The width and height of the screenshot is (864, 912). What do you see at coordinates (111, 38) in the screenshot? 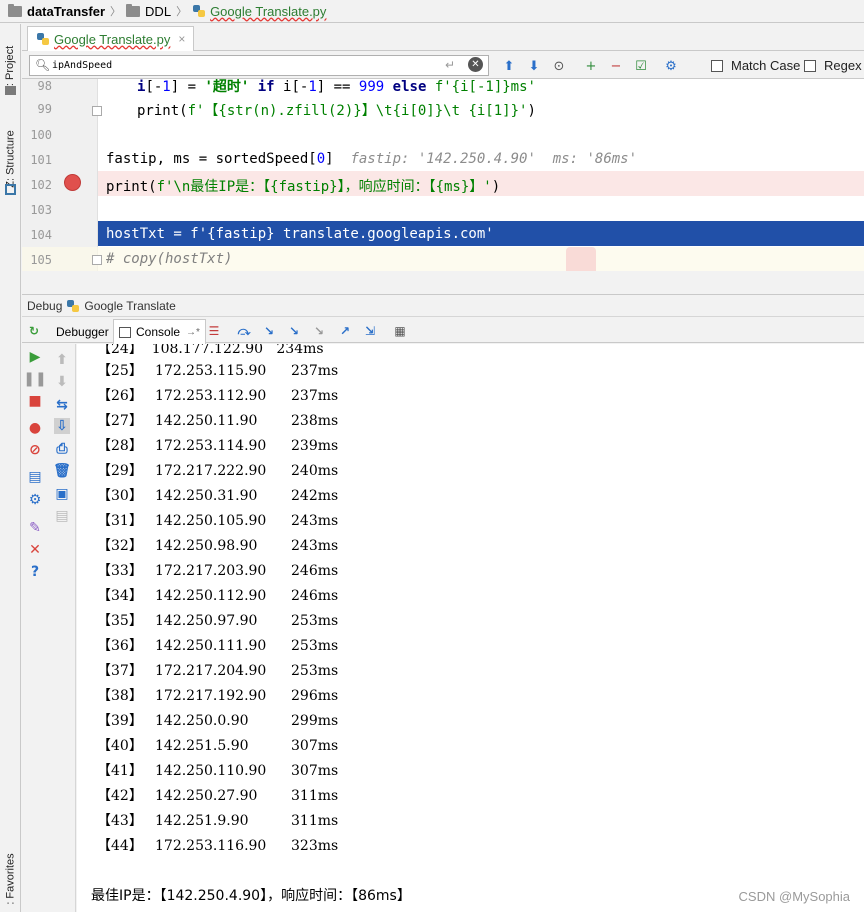
I see `editor-tab-google-translate: Google Translate.py ×` at bounding box center [111, 38].